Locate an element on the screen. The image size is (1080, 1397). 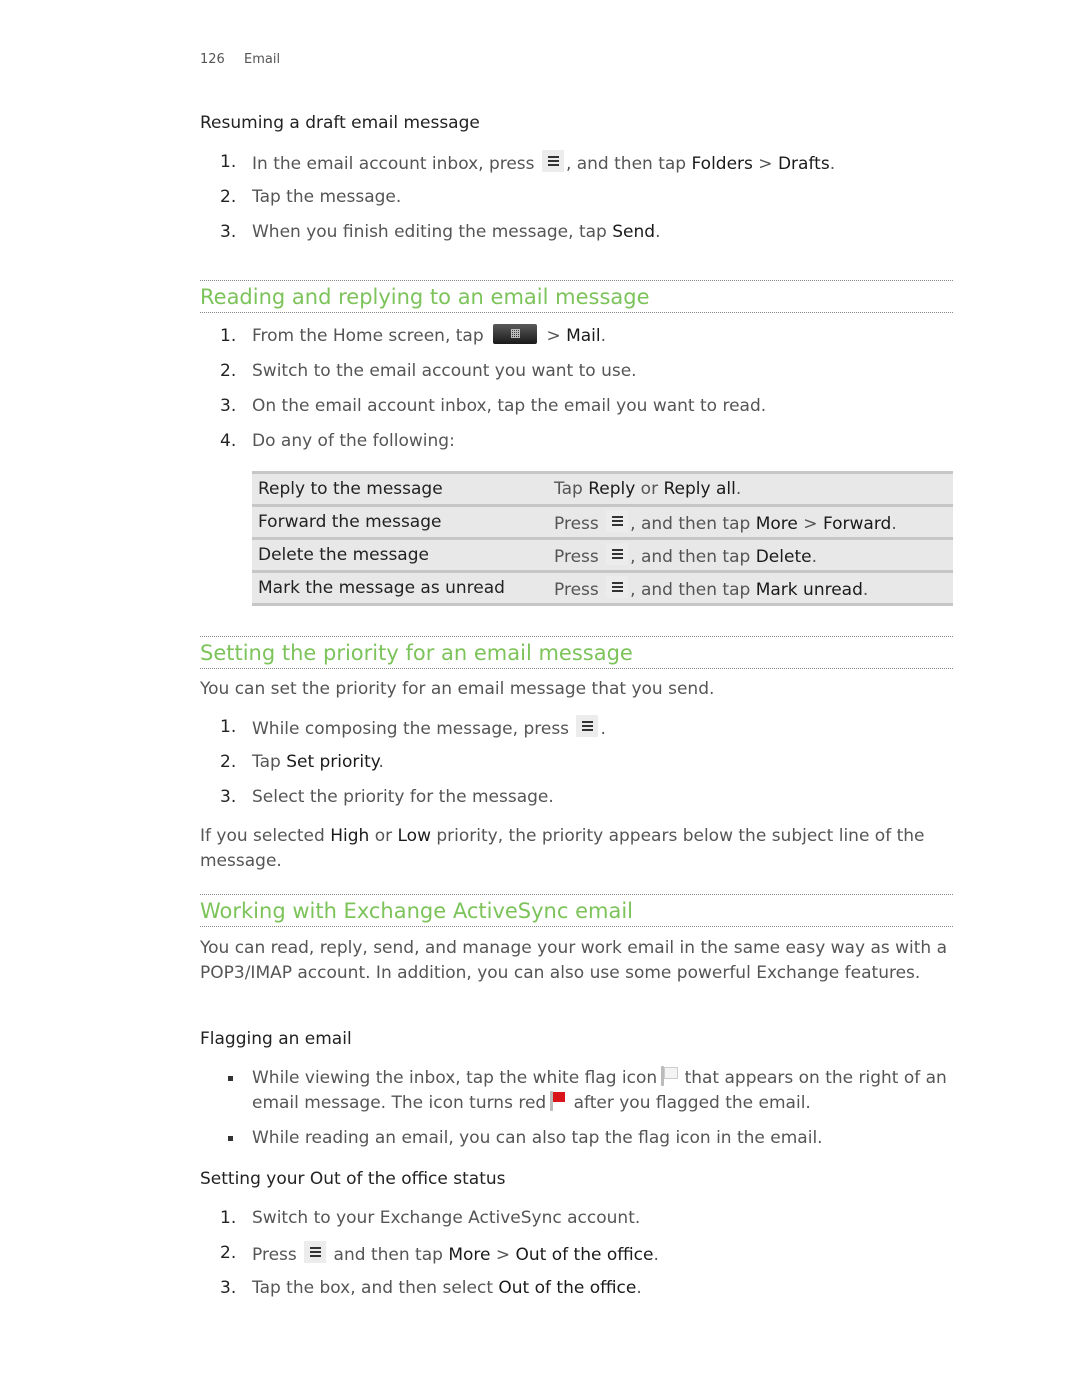
step: 1. From the Home screen, tap > Mail. is located at coordinates (576, 341).